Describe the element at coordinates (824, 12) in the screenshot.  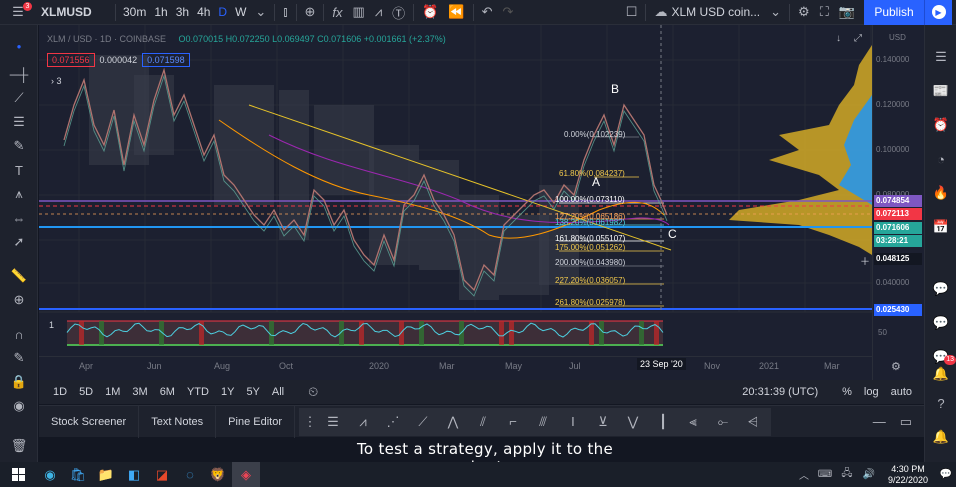
I see `fullscreen-icon: ⛶` at that location.